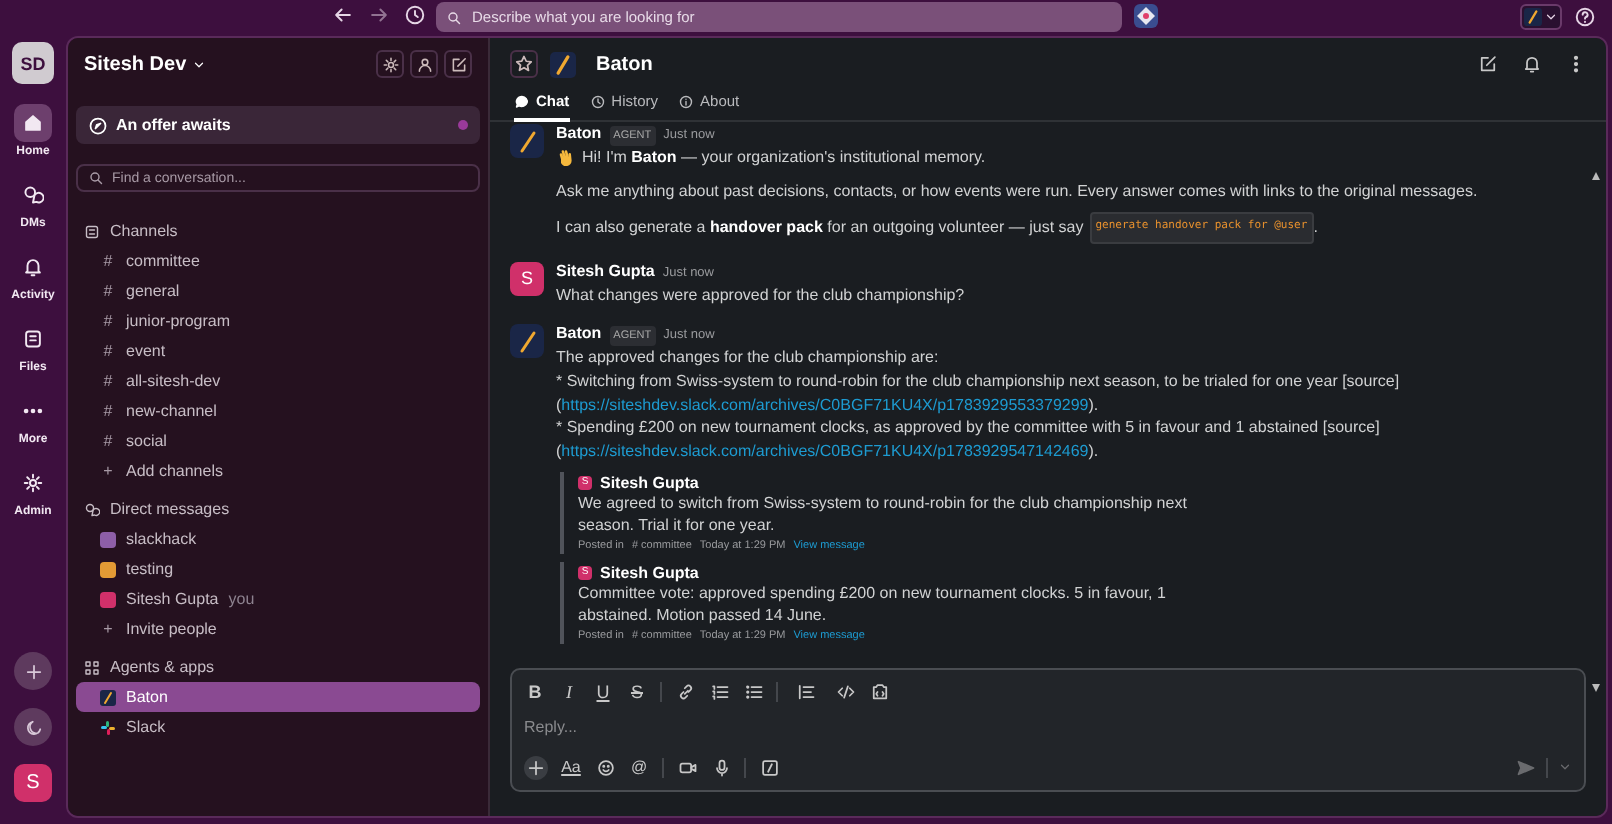  I want to click on sidebar-item: + Add channels, so click(278, 471).